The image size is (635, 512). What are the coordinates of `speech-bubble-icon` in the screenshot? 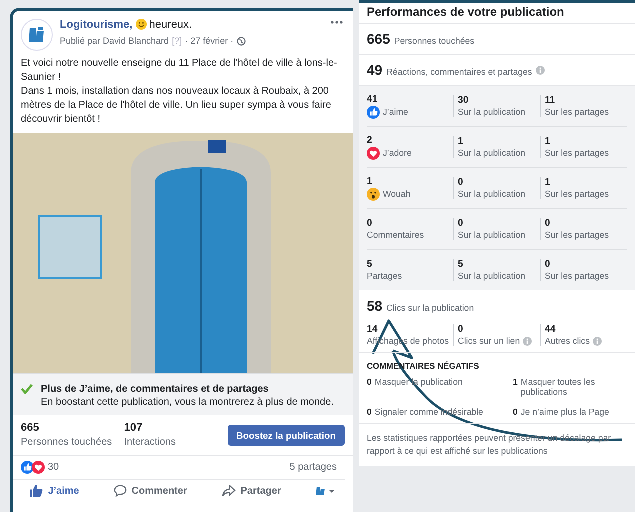 It's located at (120, 491).